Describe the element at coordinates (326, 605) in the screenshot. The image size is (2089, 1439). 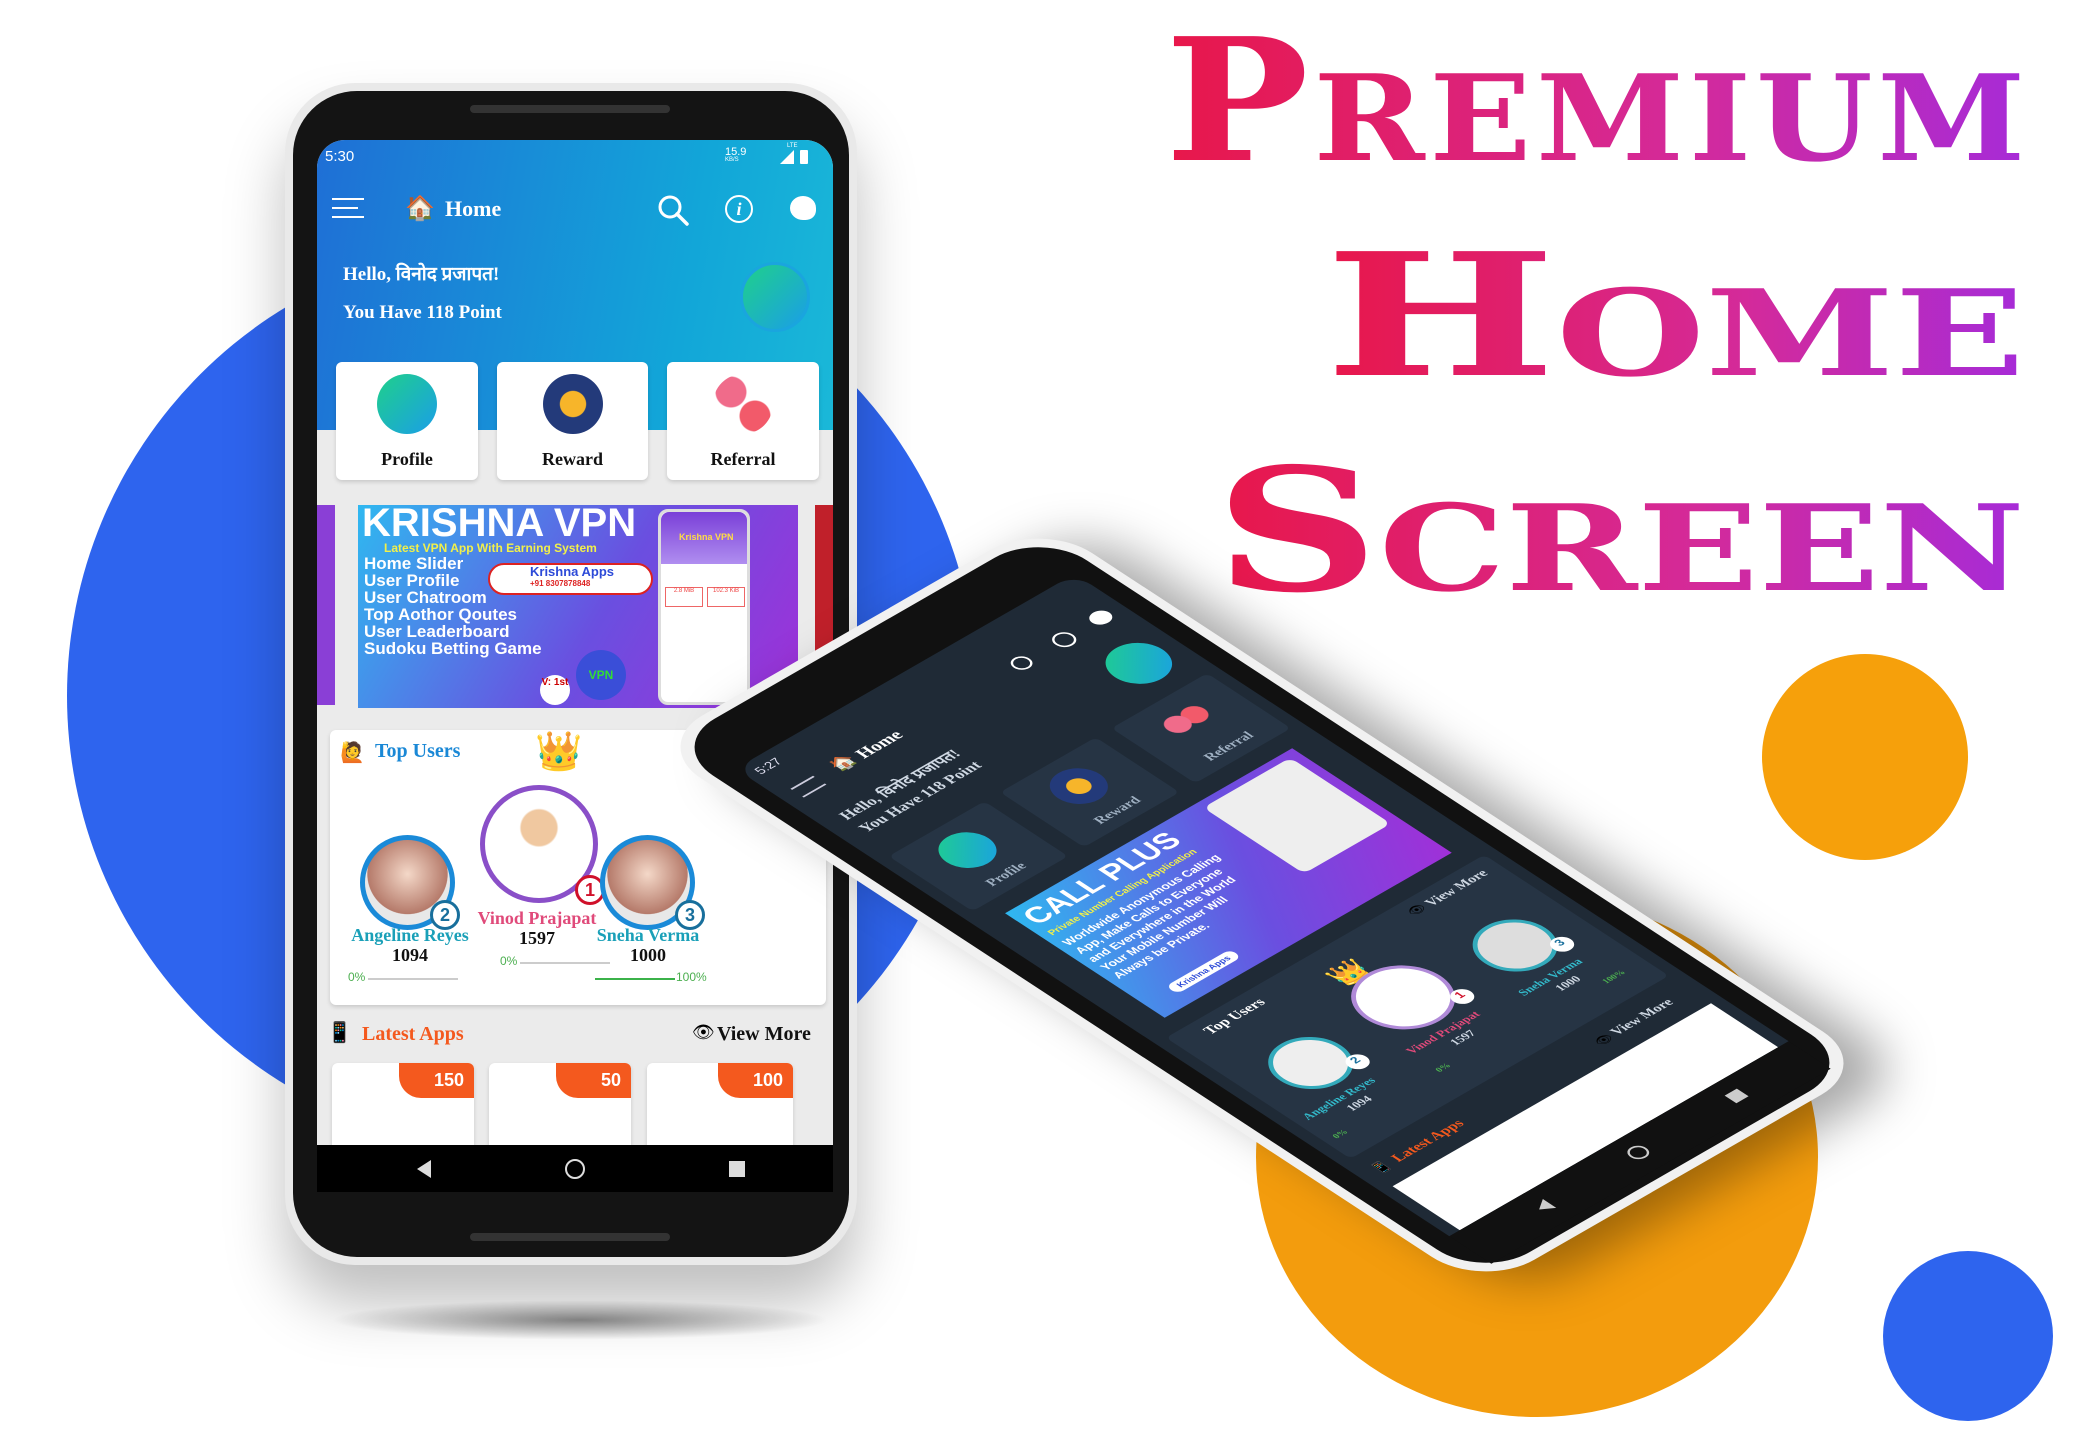
I see `banner-prev-peek` at that location.